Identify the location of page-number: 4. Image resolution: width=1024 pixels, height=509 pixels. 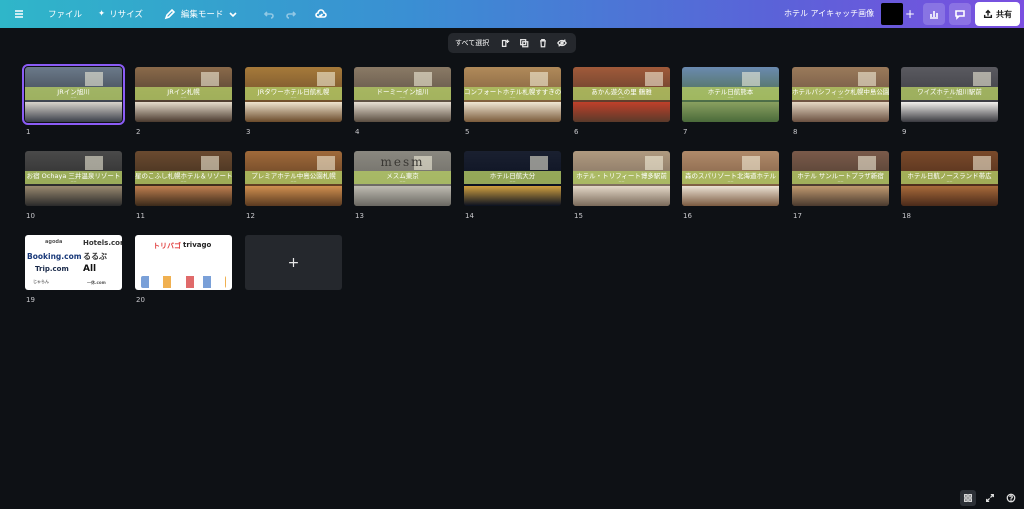
(357, 132).